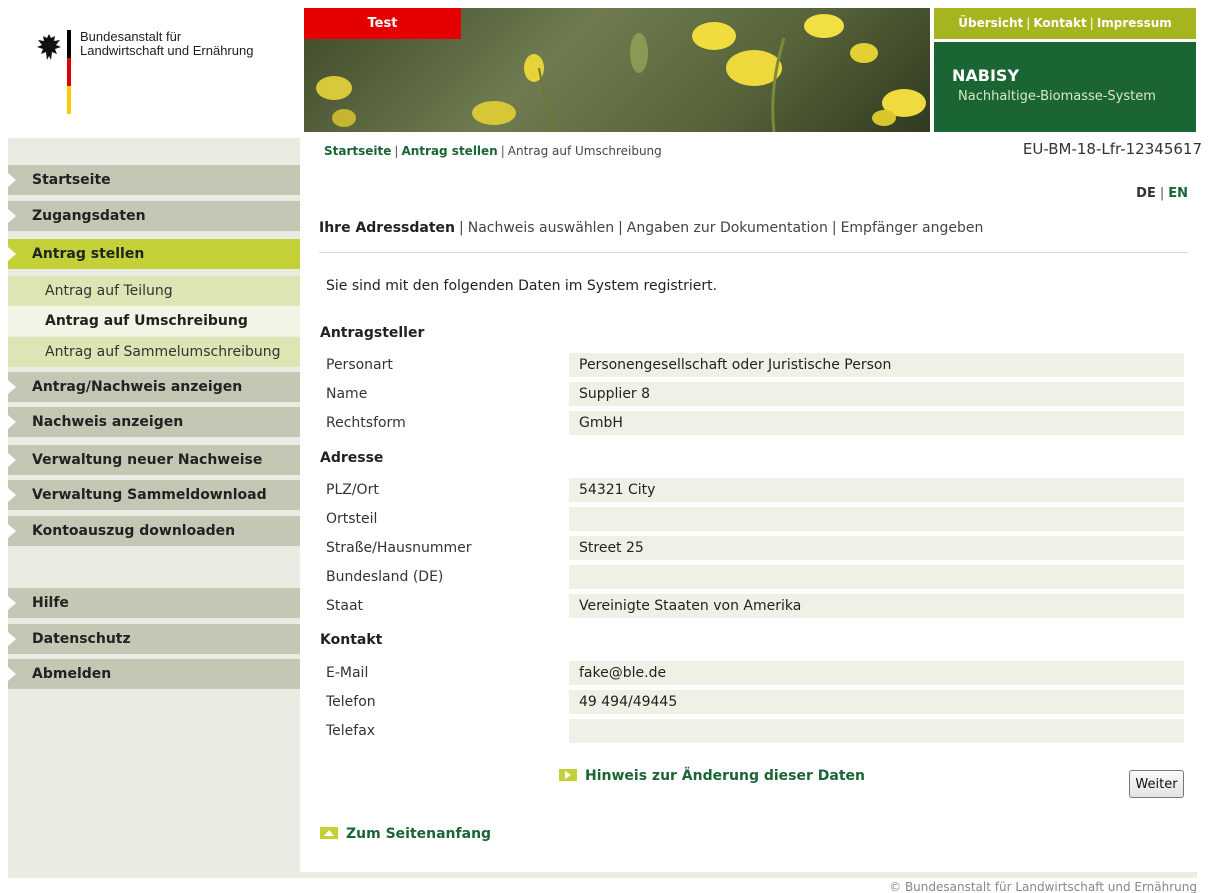 The width and height of the screenshot is (1209, 893). Describe the element at coordinates (541, 228) in the screenshot. I see `step-nachweis-auswaehlen: Nachweis auswählen` at that location.